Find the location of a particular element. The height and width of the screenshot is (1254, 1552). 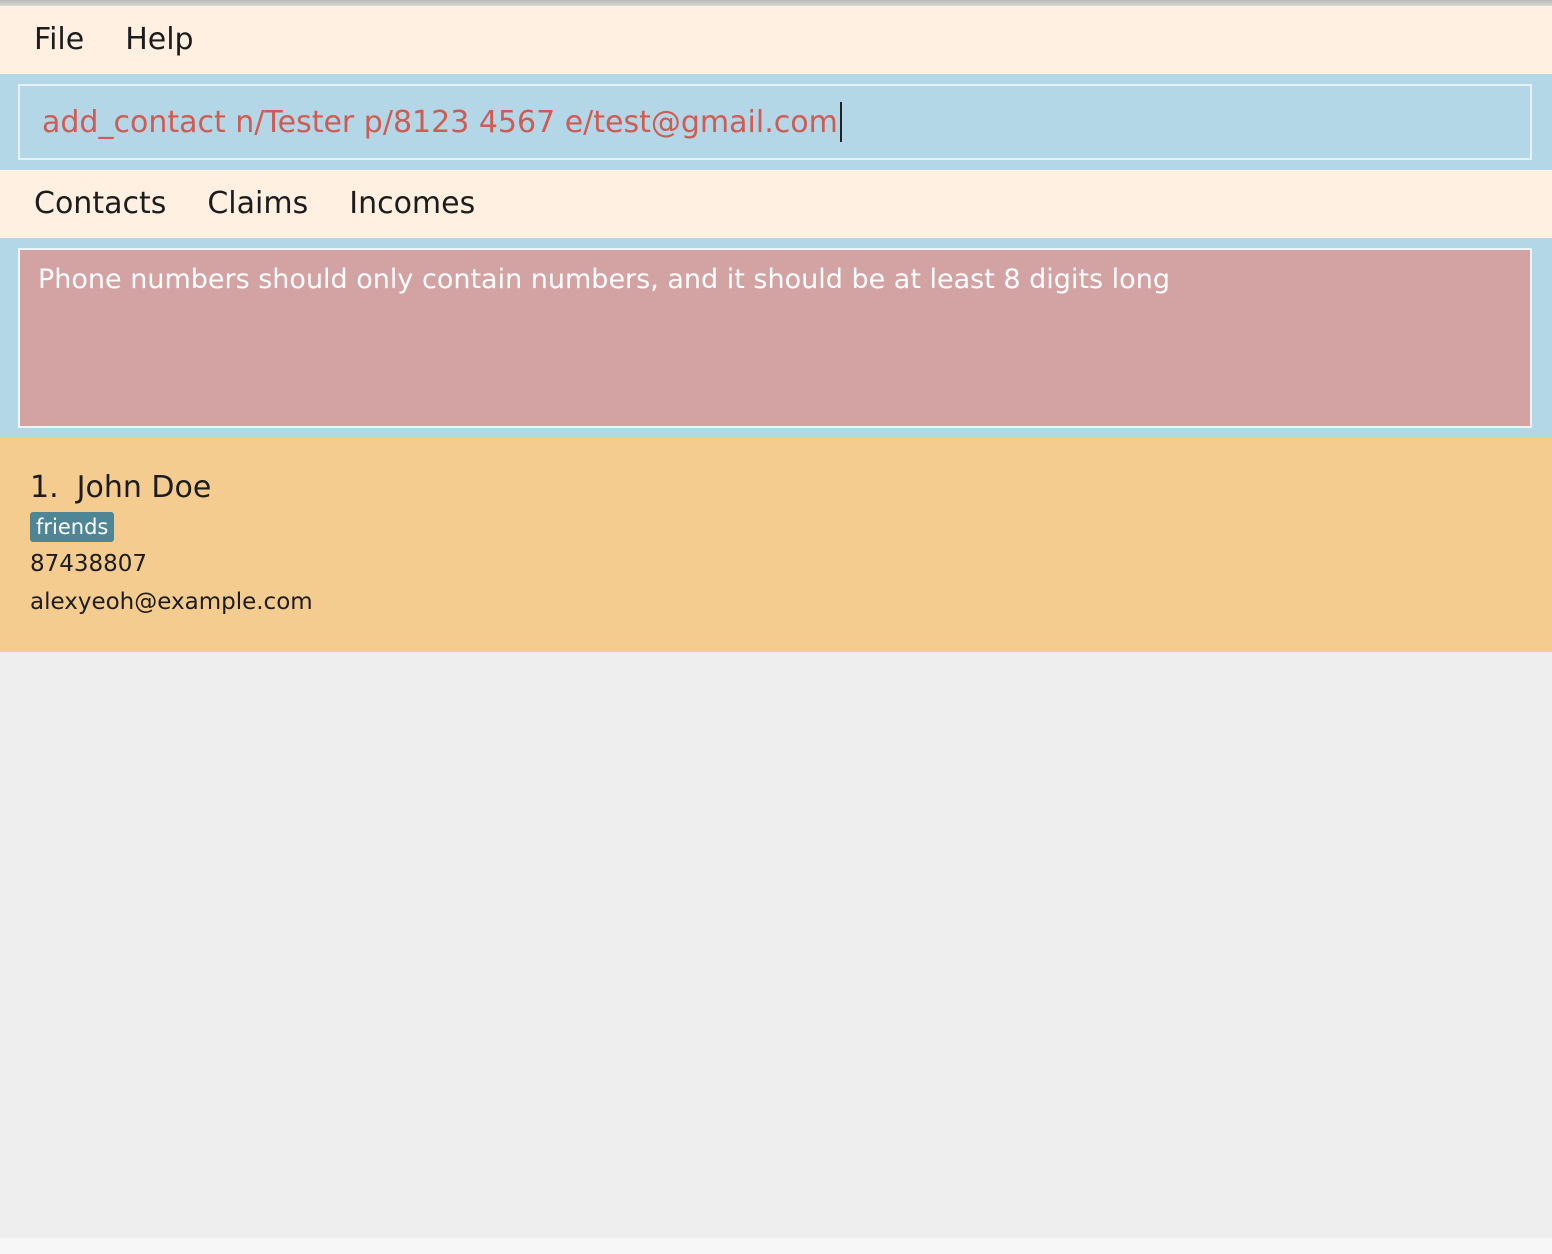

contact-tag: friends is located at coordinates (72, 527).